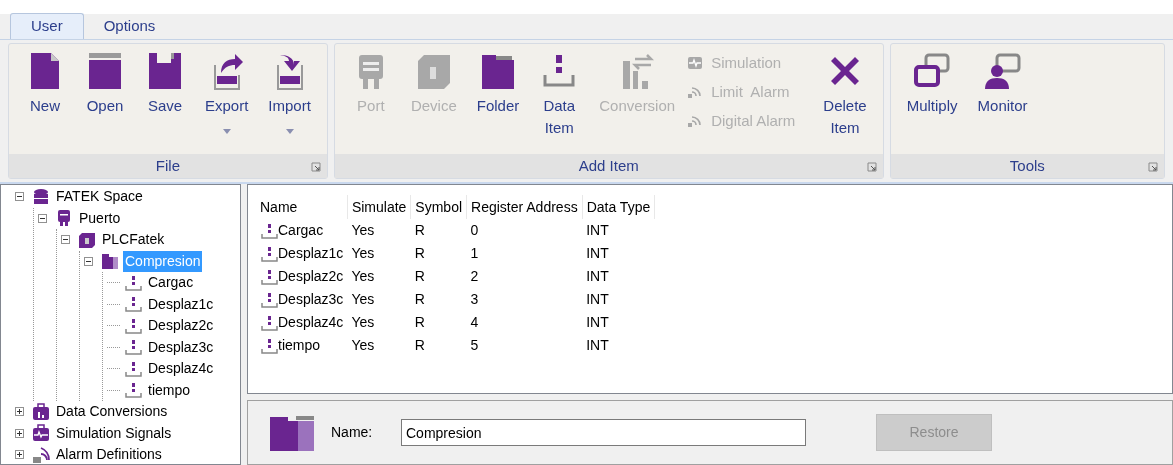 The height and width of the screenshot is (465, 1173). Describe the element at coordinates (169, 390) in the screenshot. I see `tree-item: tiempo` at that location.